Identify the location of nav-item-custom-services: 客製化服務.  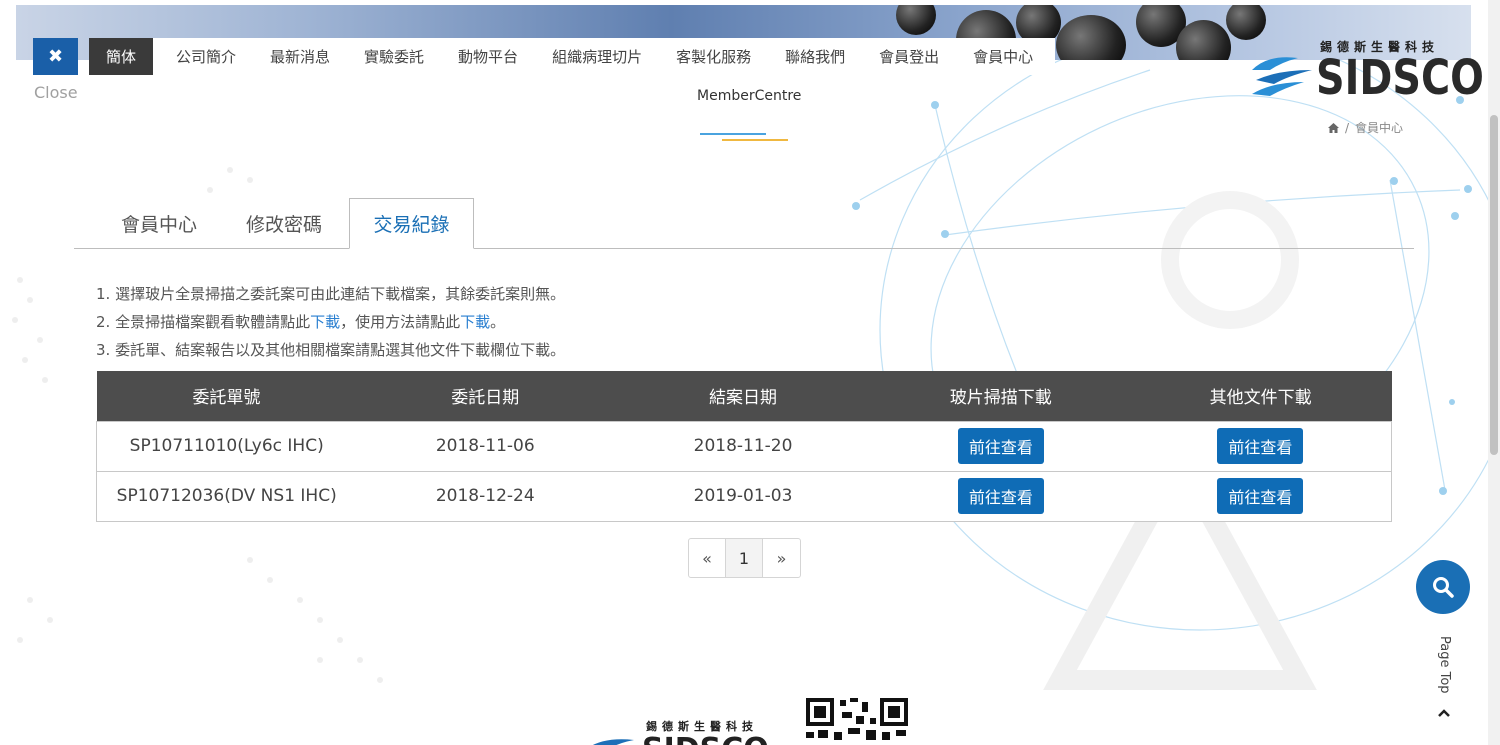
(713, 56).